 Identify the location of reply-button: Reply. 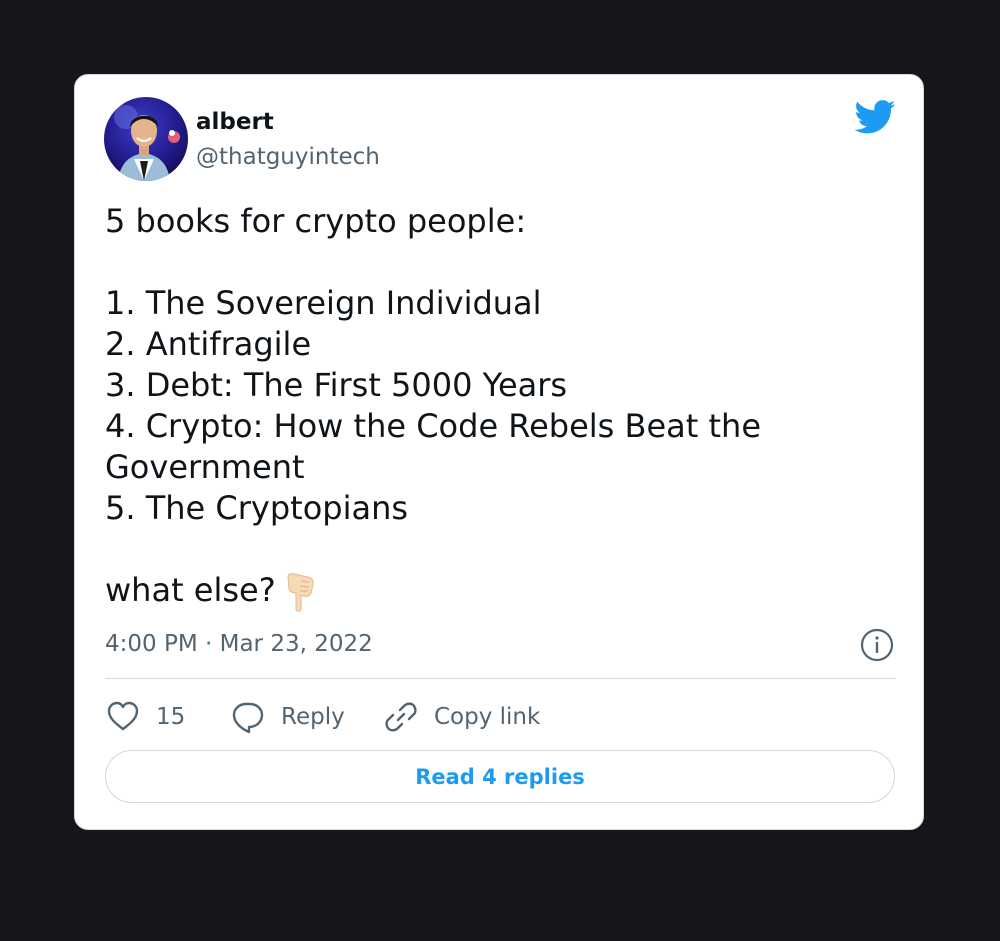
(287, 717).